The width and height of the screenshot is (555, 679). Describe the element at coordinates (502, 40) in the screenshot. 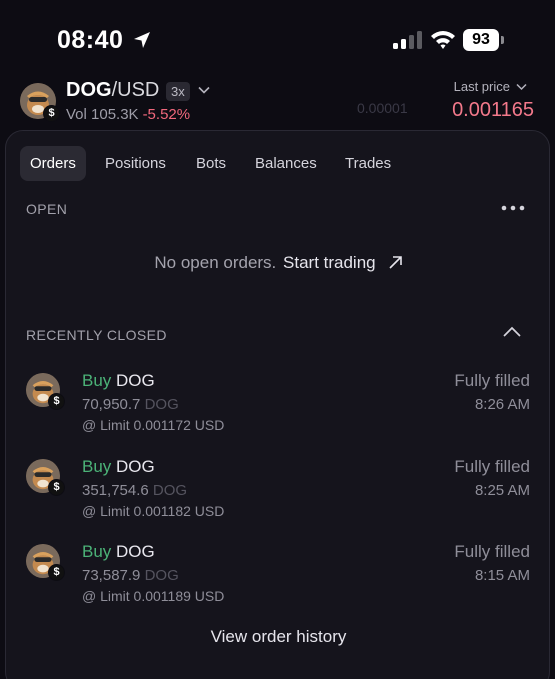

I see `battery-tip` at that location.